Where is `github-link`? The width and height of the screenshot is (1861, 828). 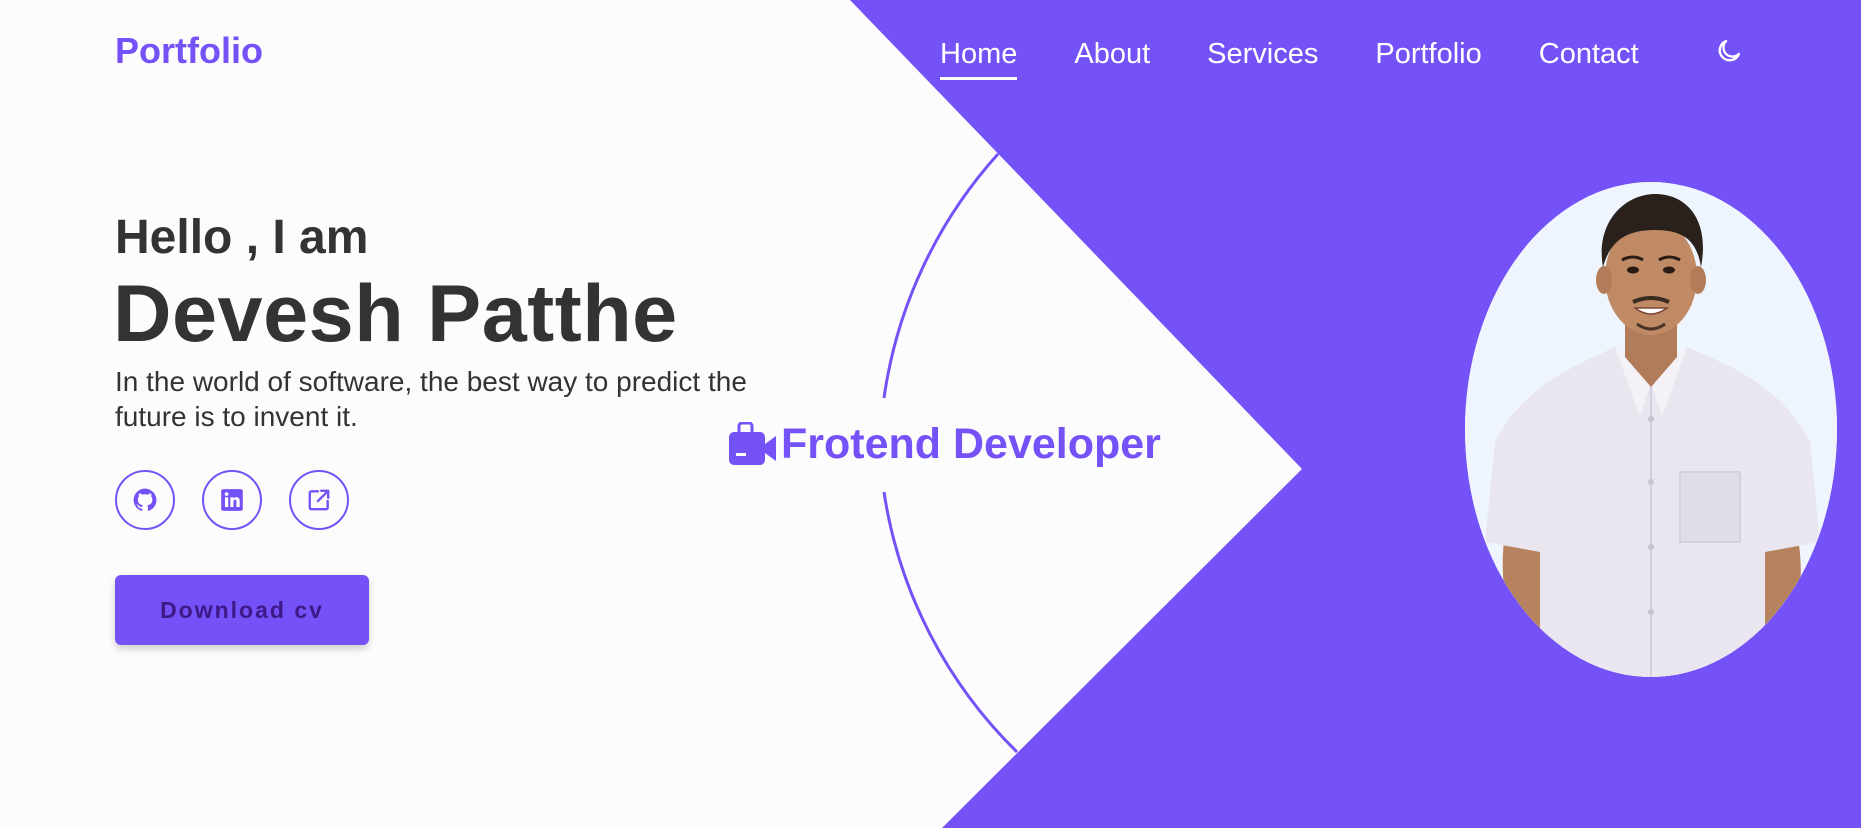 github-link is located at coordinates (145, 500).